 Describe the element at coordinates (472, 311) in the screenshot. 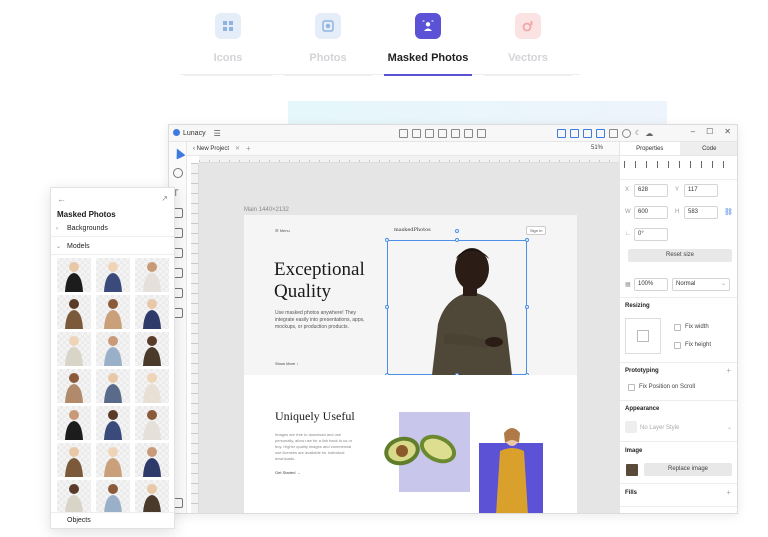

I see `person-photo` at that location.